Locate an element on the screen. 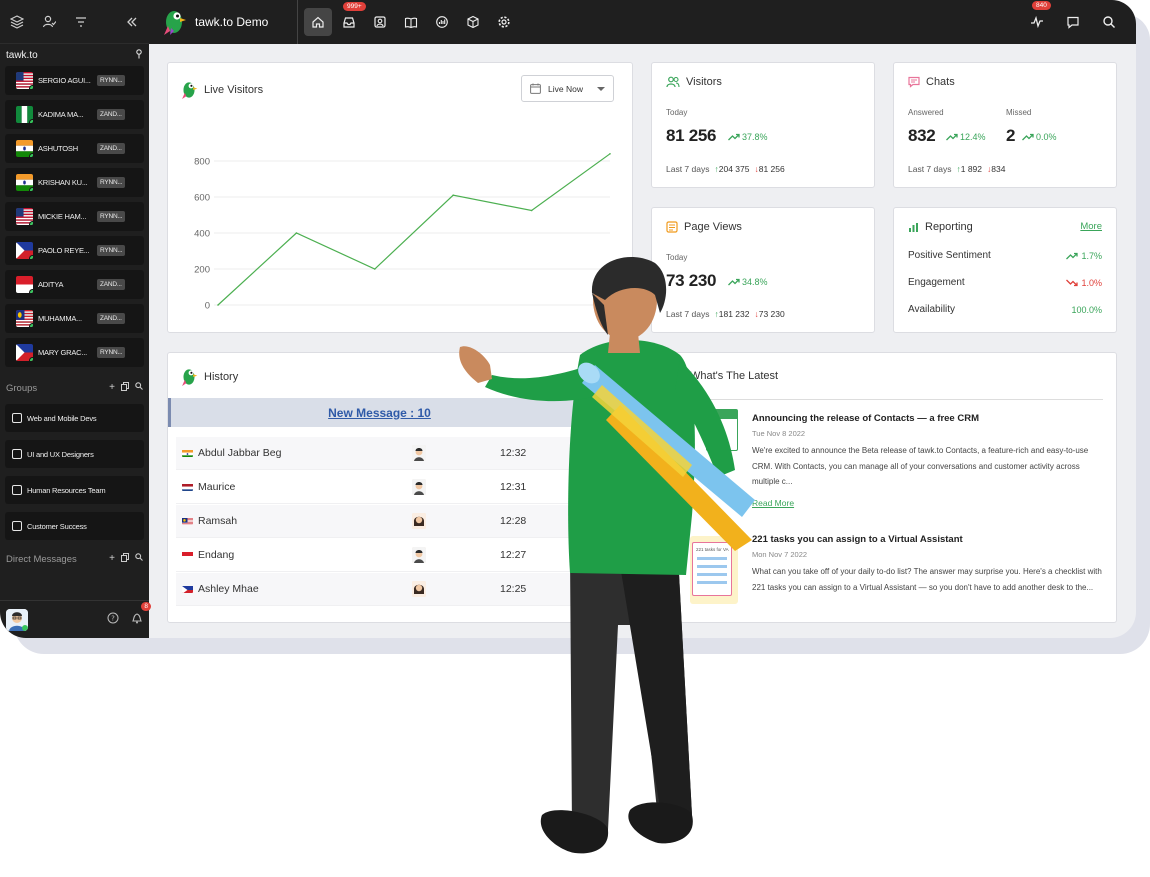 The image size is (1150, 877). visitor-name: ADITYA is located at coordinates (51, 284).